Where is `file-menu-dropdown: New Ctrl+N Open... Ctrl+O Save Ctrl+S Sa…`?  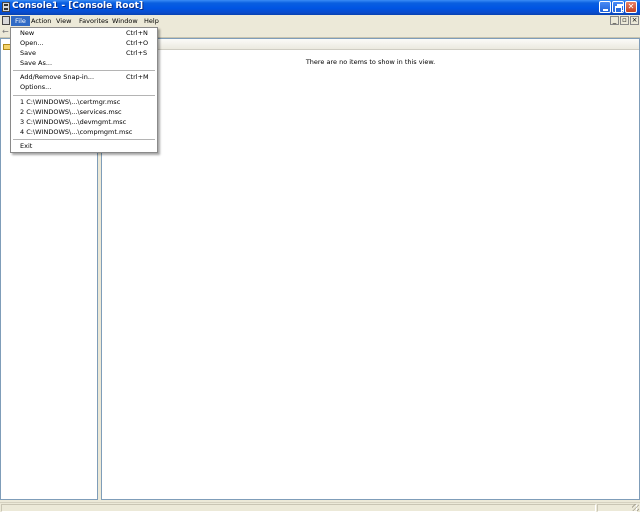
file-menu-dropdown: New Ctrl+N Open... Ctrl+O Save Ctrl+S Sa… is located at coordinates (84, 90).